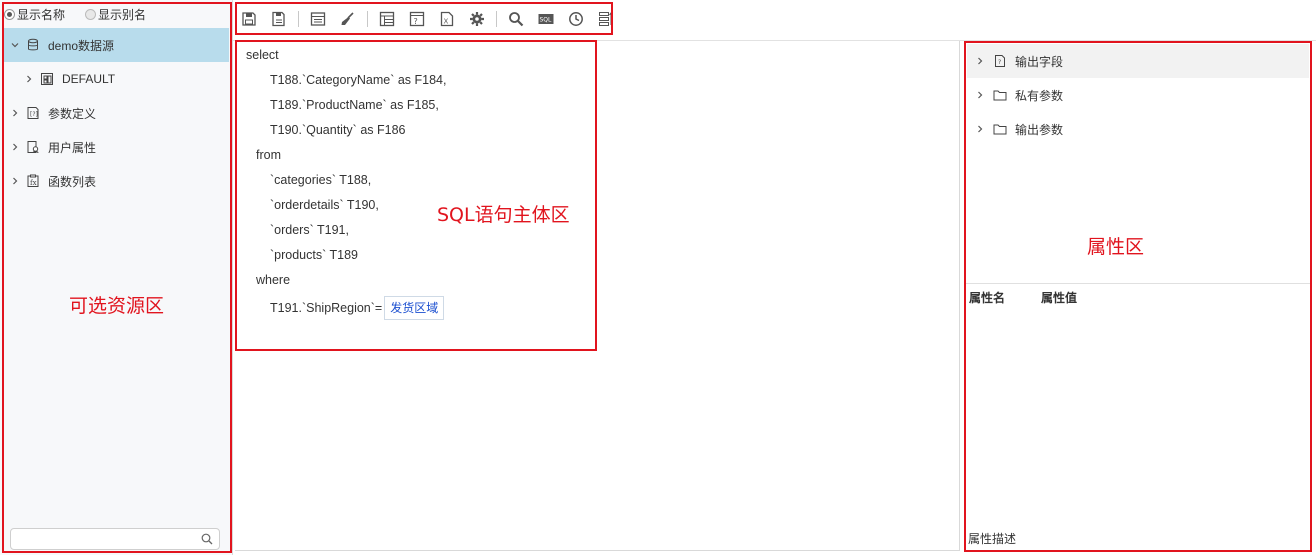 The image size is (1316, 555). What do you see at coordinates (81, 45) in the screenshot?
I see `tree-item-label: demo数据源` at bounding box center [81, 45].